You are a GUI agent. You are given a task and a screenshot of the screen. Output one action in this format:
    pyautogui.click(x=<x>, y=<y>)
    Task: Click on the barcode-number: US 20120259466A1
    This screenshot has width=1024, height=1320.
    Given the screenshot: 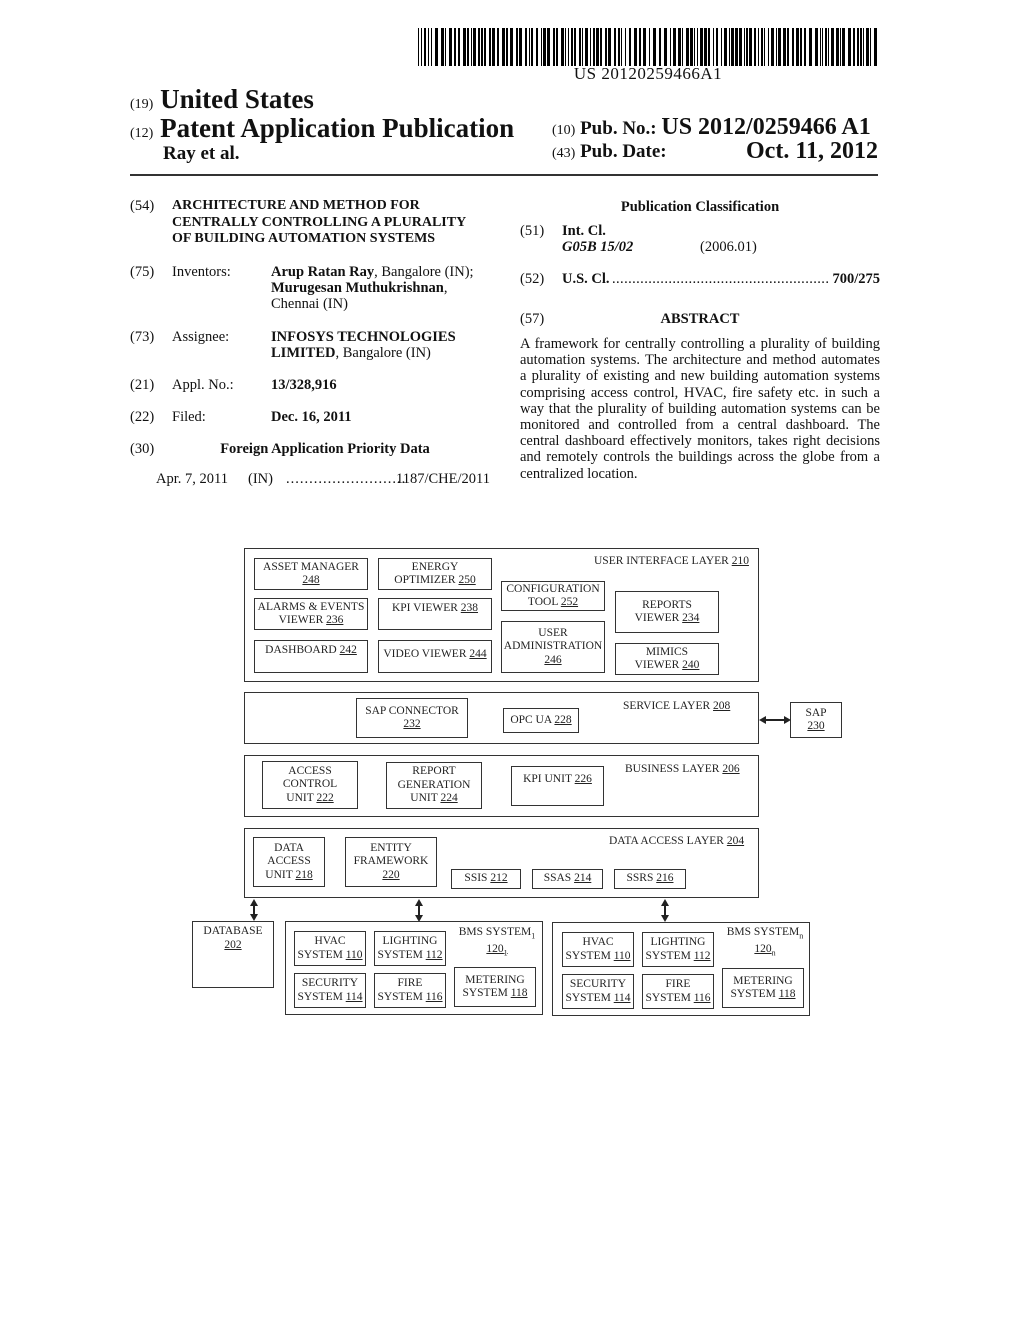 What is the action you would take?
    pyautogui.click(x=648, y=73)
    